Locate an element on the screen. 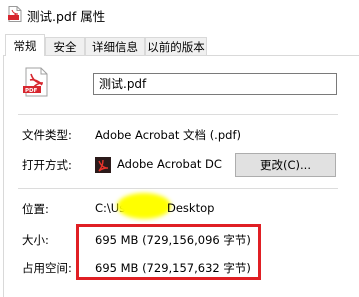 The height and width of the screenshot is (297, 359). highlight-box is located at coordinates (168, 252).